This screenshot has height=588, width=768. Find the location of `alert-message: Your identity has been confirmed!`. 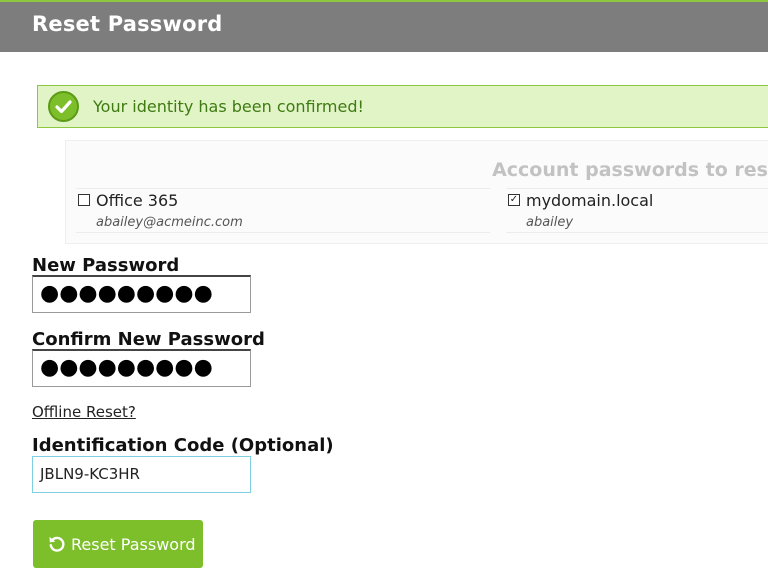

alert-message: Your identity has been confirmed! is located at coordinates (228, 106).